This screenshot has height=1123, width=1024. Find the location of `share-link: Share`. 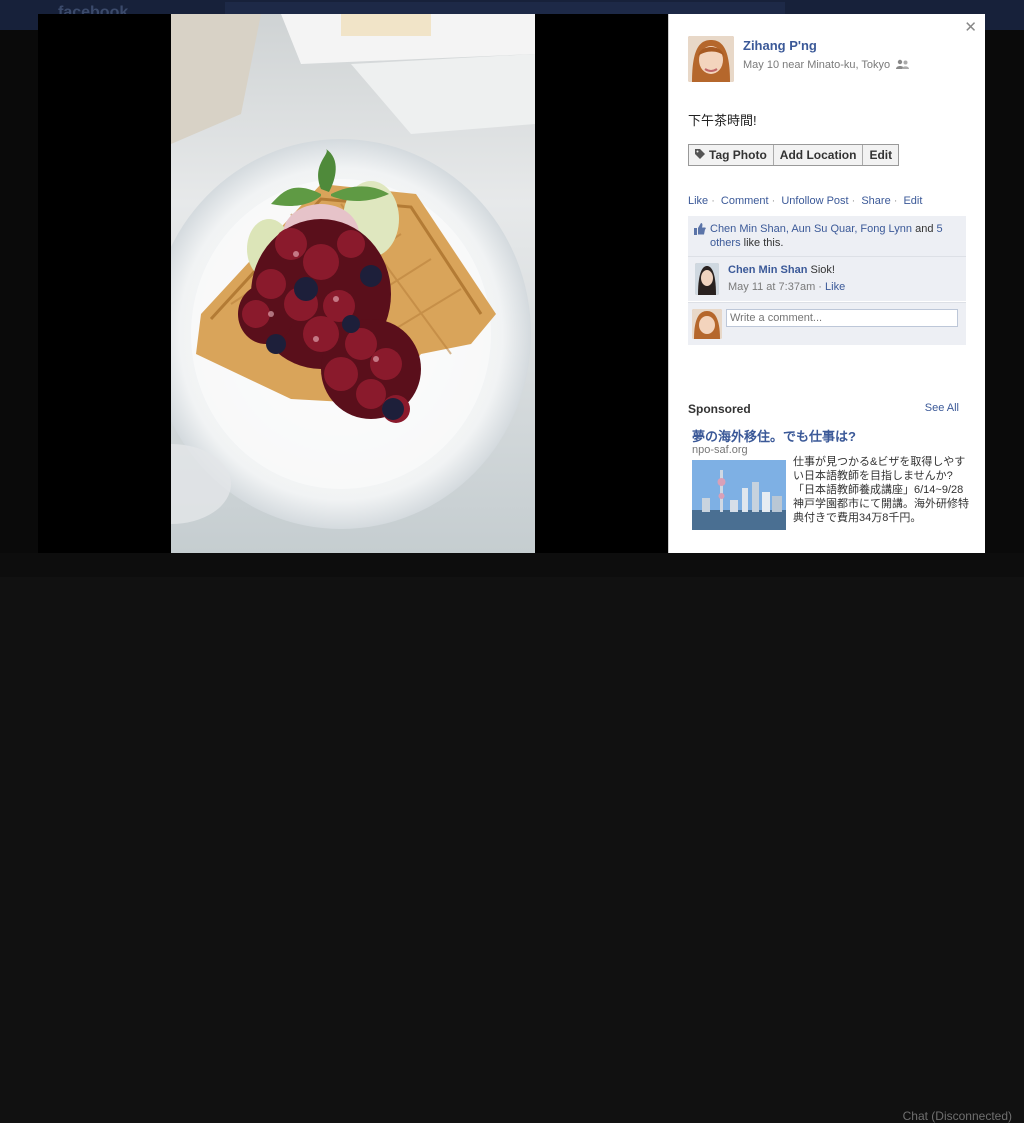

share-link: Share is located at coordinates (875, 201).